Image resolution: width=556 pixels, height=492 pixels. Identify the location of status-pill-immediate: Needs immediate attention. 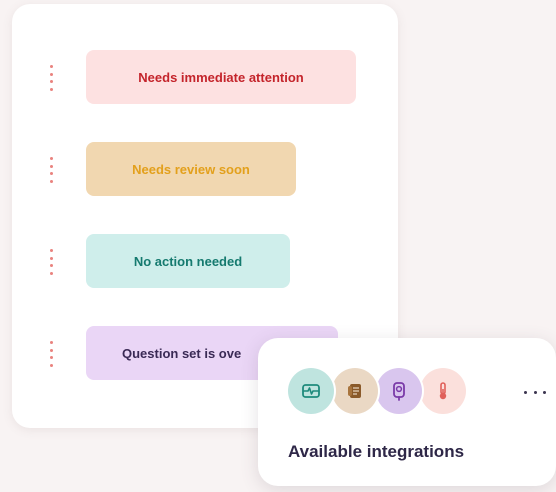
(221, 77).